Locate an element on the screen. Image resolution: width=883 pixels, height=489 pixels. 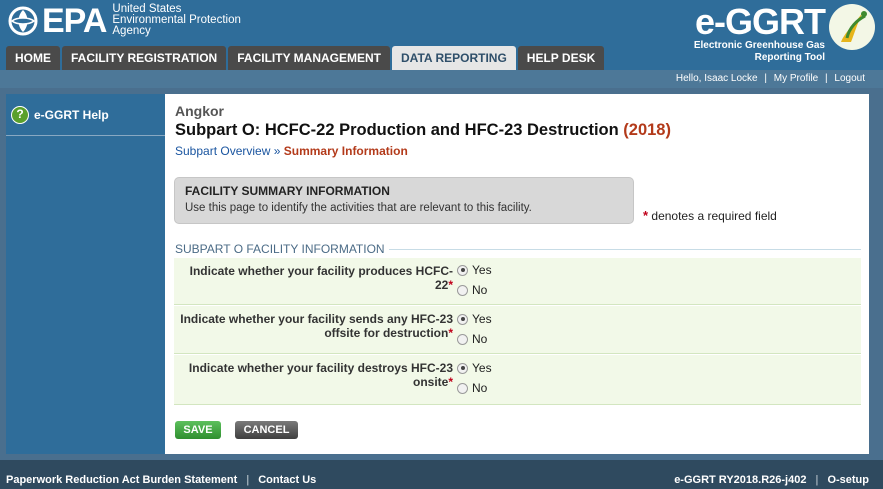
sidebar-item-label: e-GGRT Help is located at coordinates (71, 114).